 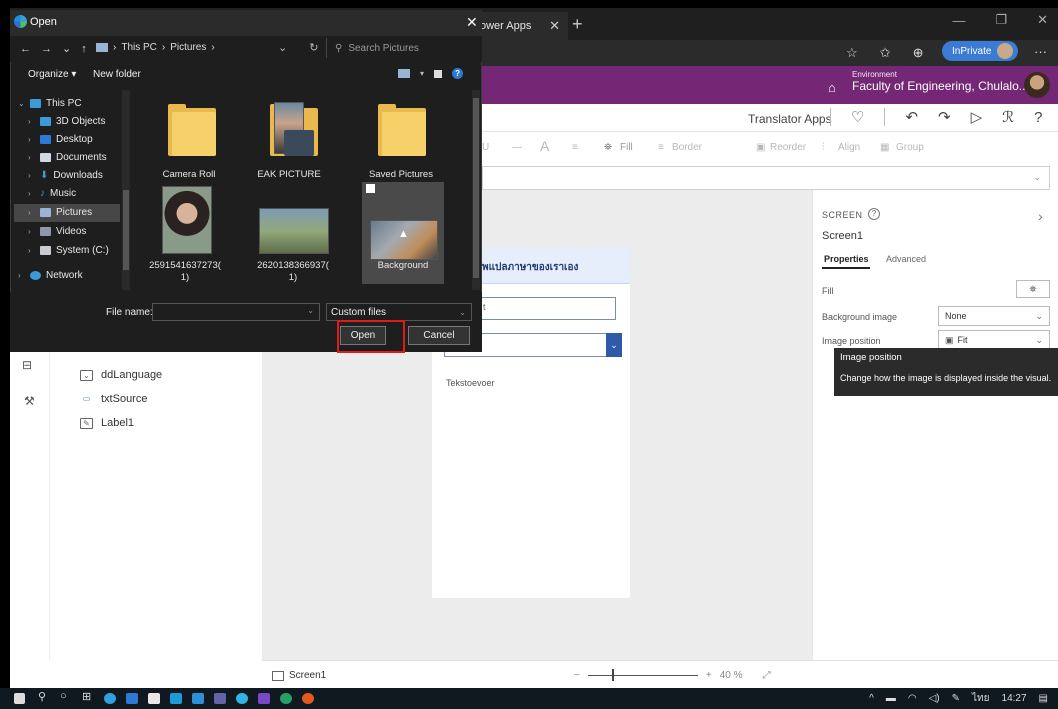 I want to click on restore-icon: ❐, so click(x=1001, y=20).